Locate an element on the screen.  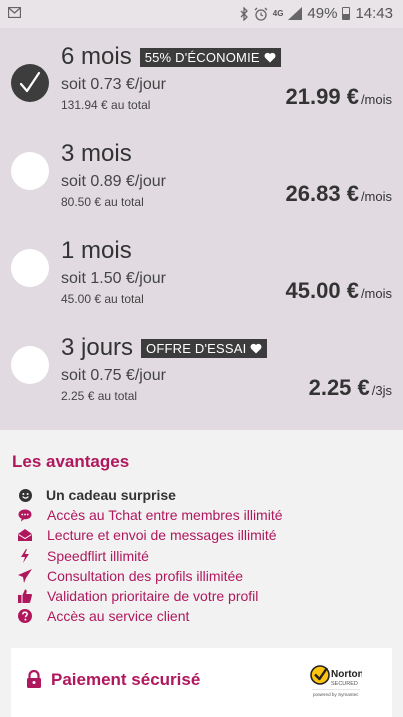
plan-price: 2.25 €/3js is located at coordinates (350, 388).